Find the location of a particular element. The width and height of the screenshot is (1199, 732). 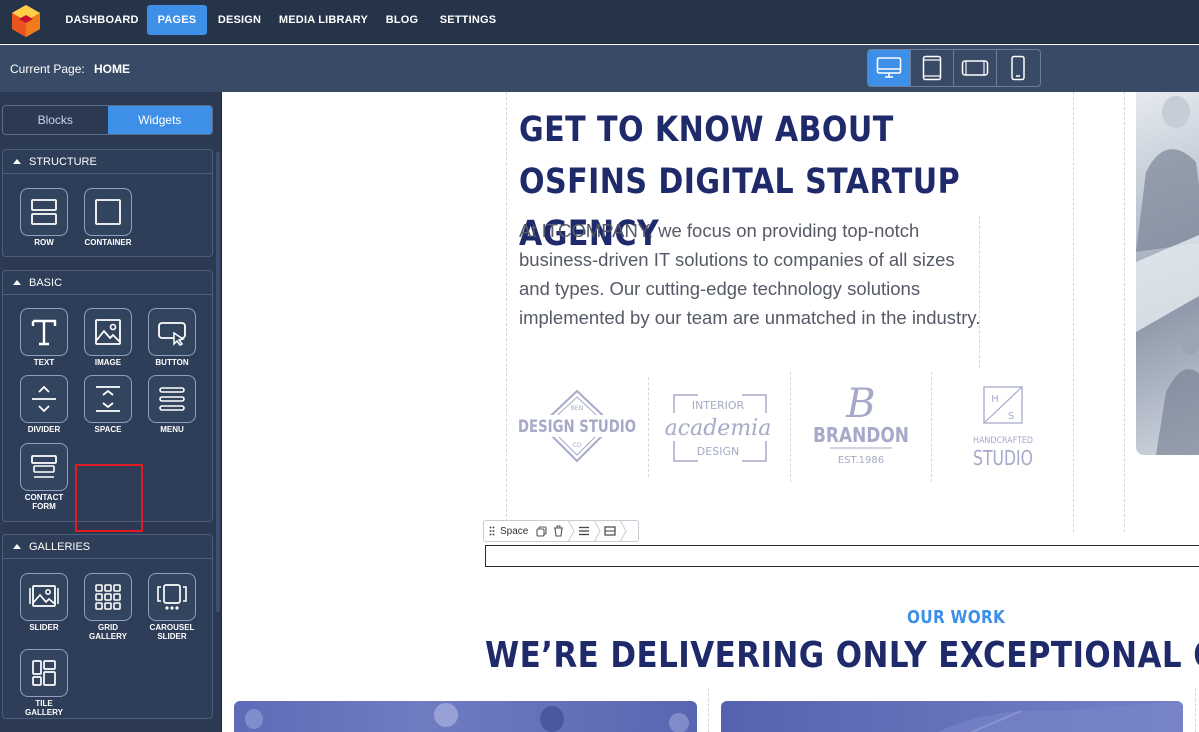

app-logo-icon is located at coordinates (26, 21).